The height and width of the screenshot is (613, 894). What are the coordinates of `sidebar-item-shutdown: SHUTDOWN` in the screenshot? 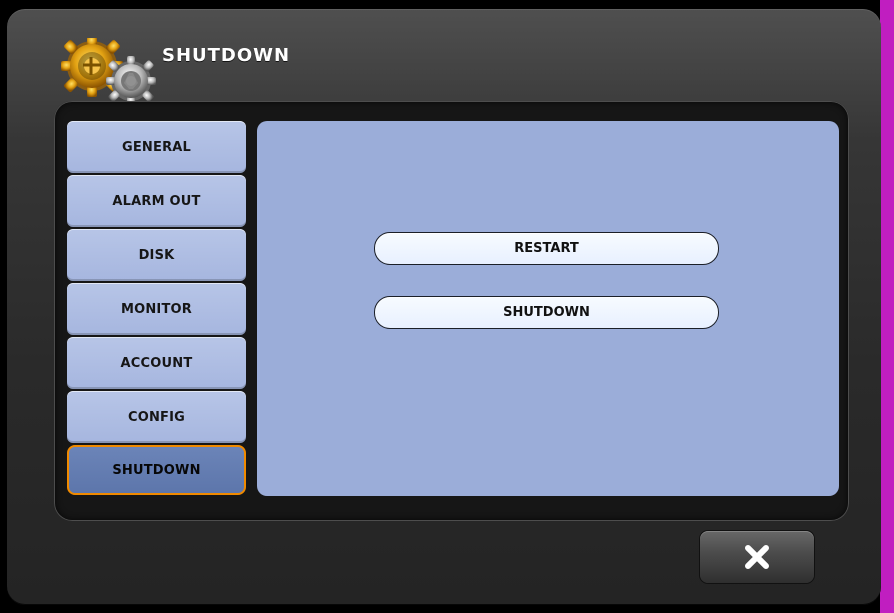 It's located at (156, 470).